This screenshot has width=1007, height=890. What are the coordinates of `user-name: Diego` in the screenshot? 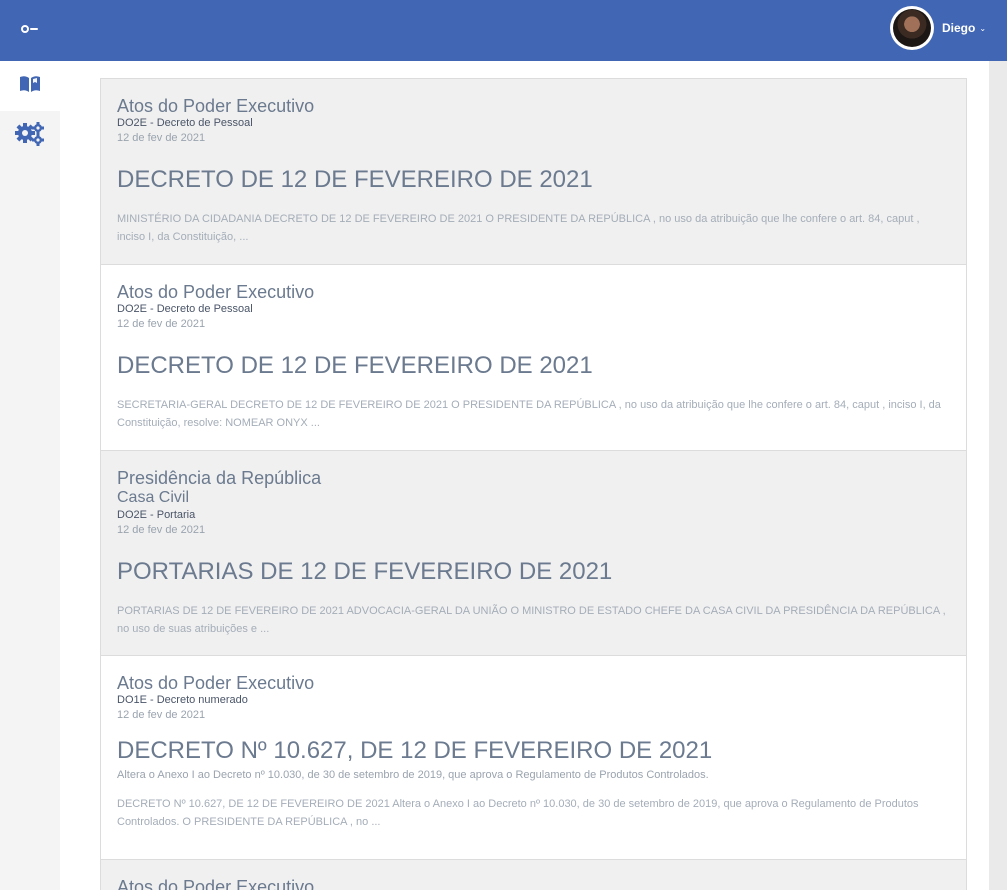 It's located at (958, 28).